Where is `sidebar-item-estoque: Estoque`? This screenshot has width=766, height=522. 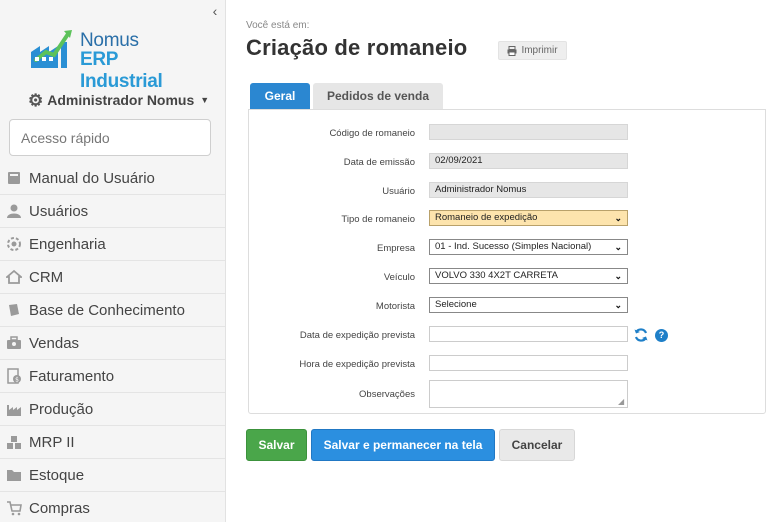 sidebar-item-estoque: Estoque is located at coordinates (112, 475).